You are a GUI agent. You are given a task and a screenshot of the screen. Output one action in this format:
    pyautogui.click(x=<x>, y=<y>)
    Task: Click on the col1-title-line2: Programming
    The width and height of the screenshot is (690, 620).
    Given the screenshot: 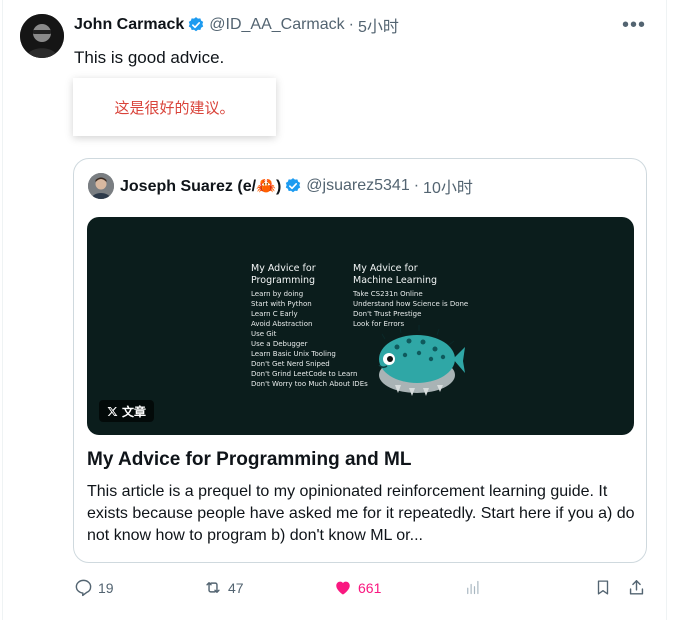 What is the action you would take?
    pyautogui.click(x=283, y=280)
    